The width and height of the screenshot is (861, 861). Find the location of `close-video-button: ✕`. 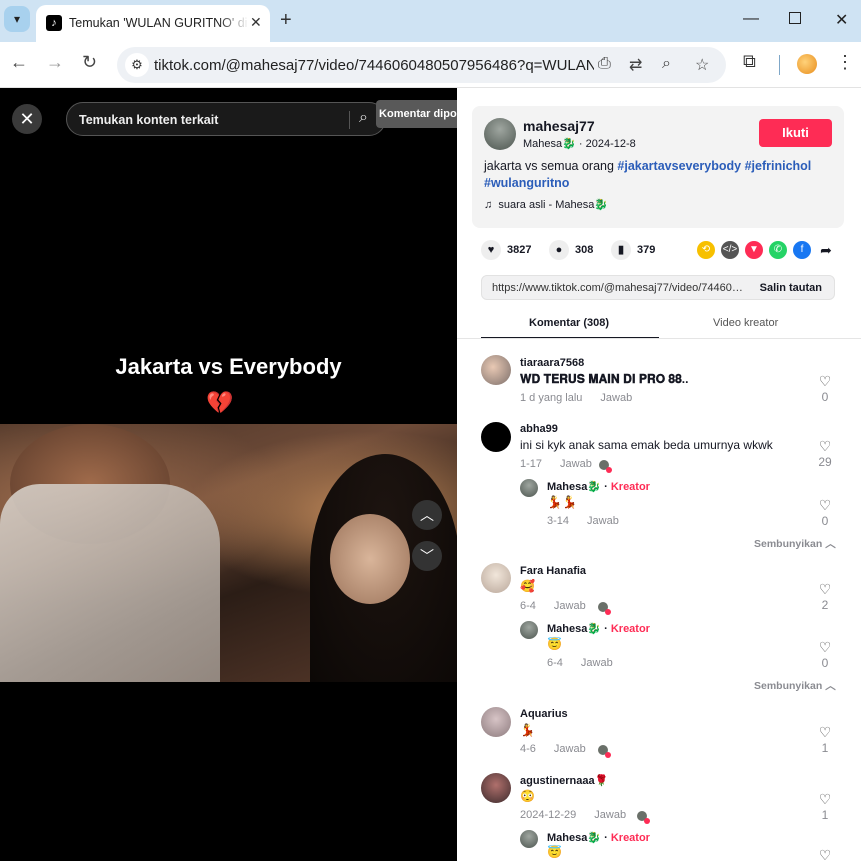

close-video-button: ✕ is located at coordinates (27, 119).